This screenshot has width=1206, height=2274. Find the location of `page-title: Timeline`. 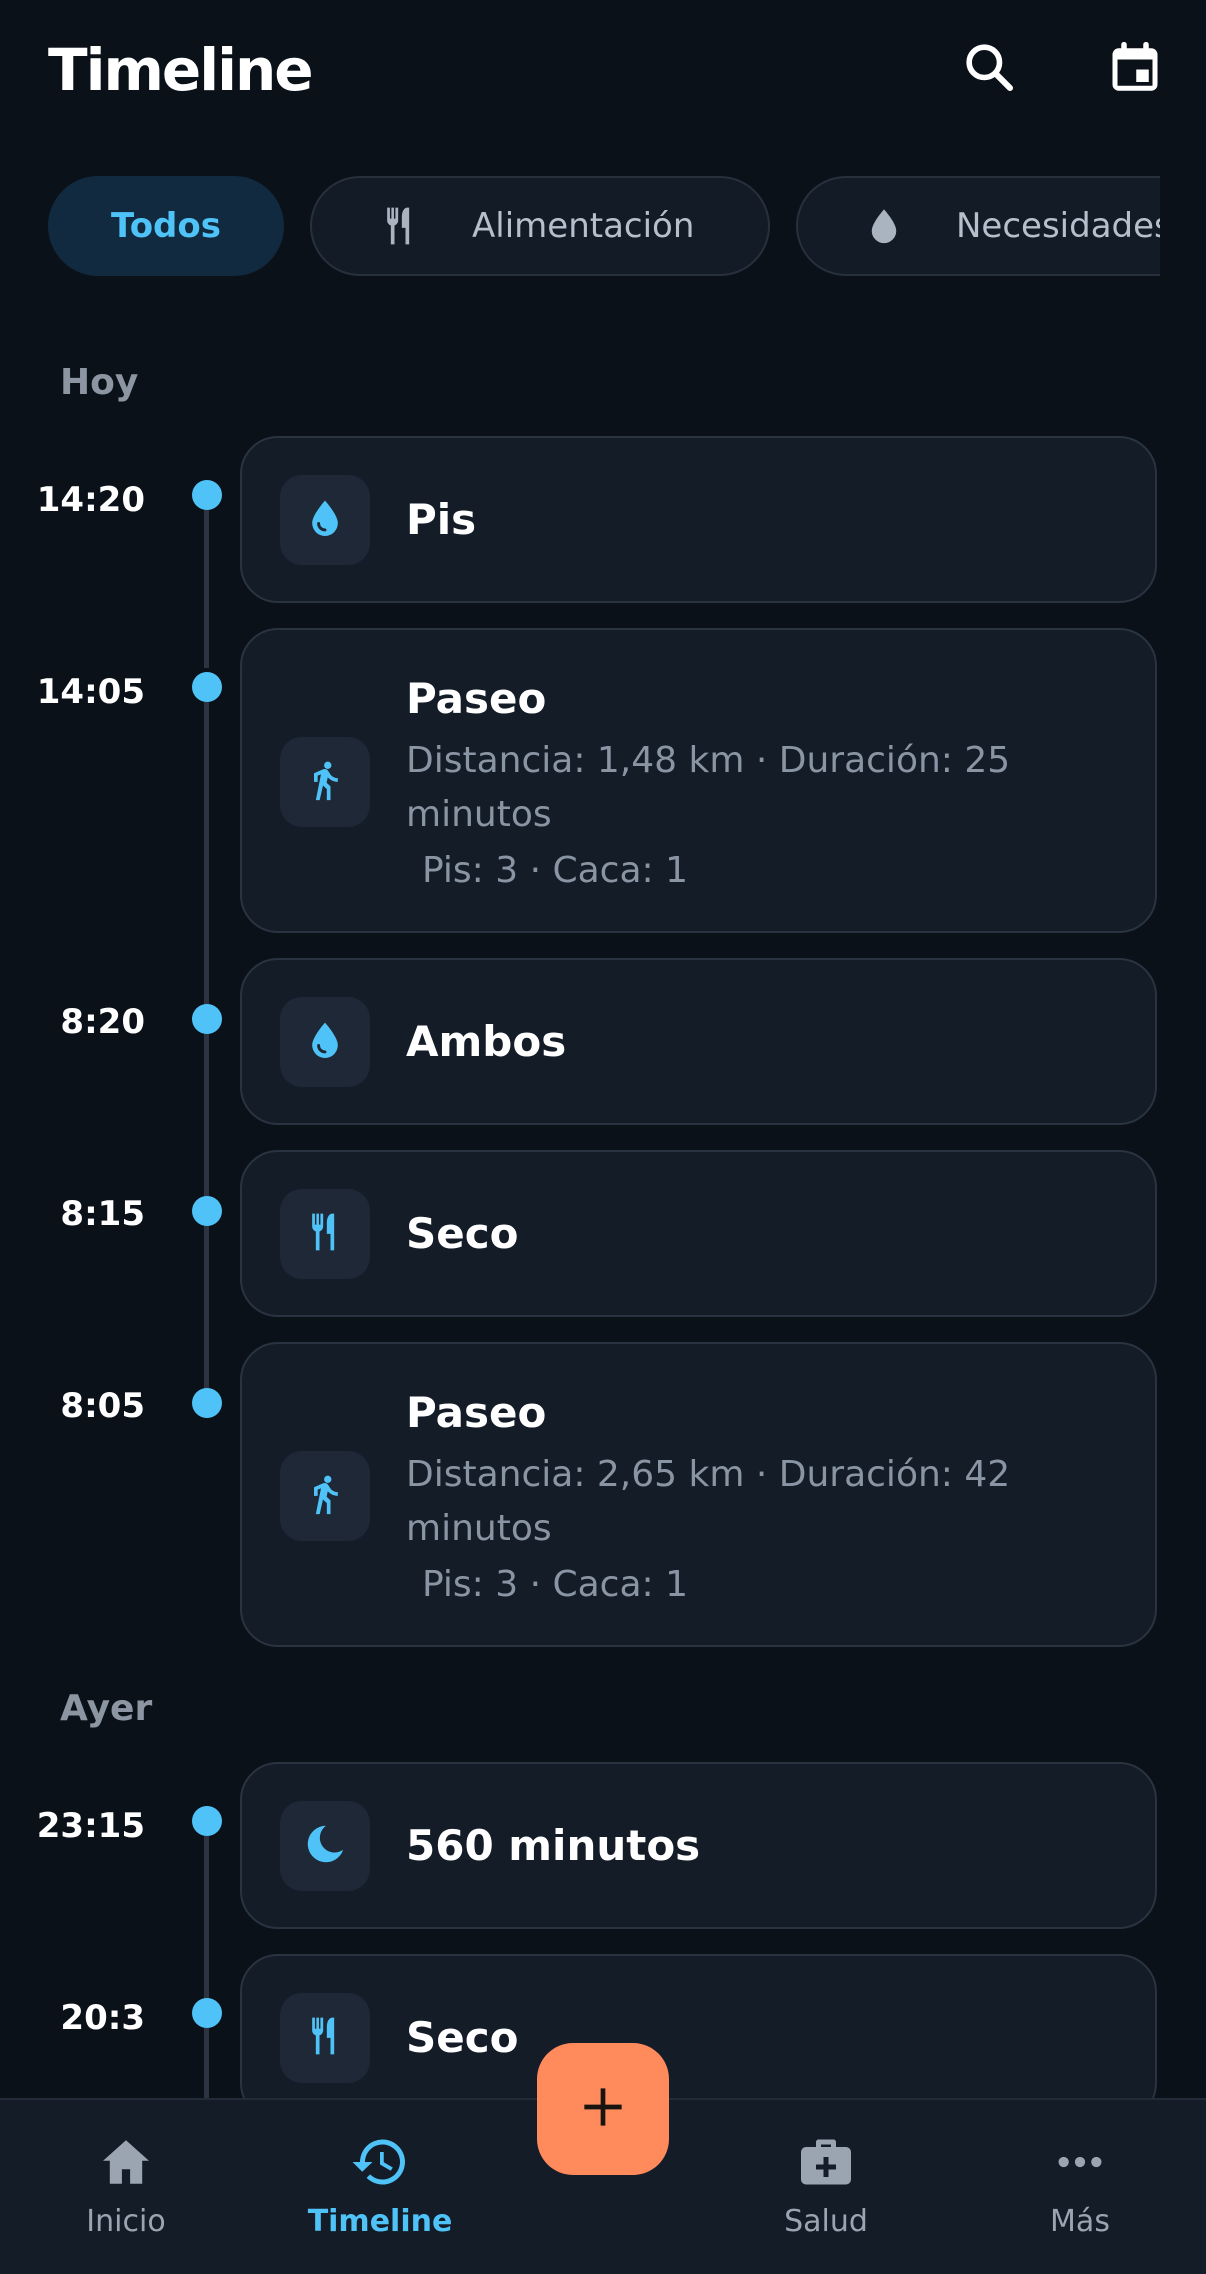

page-title: Timeline is located at coordinates (181, 70).